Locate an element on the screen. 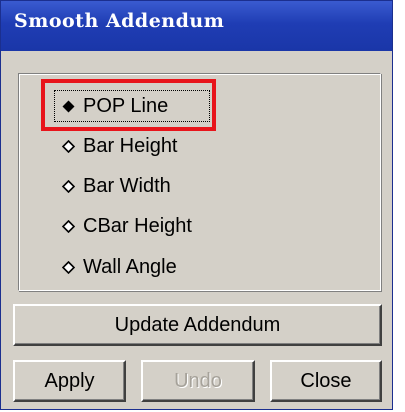 Image resolution: width=405 pixels, height=412 pixels. radio-label: Bar Height is located at coordinates (130, 145).